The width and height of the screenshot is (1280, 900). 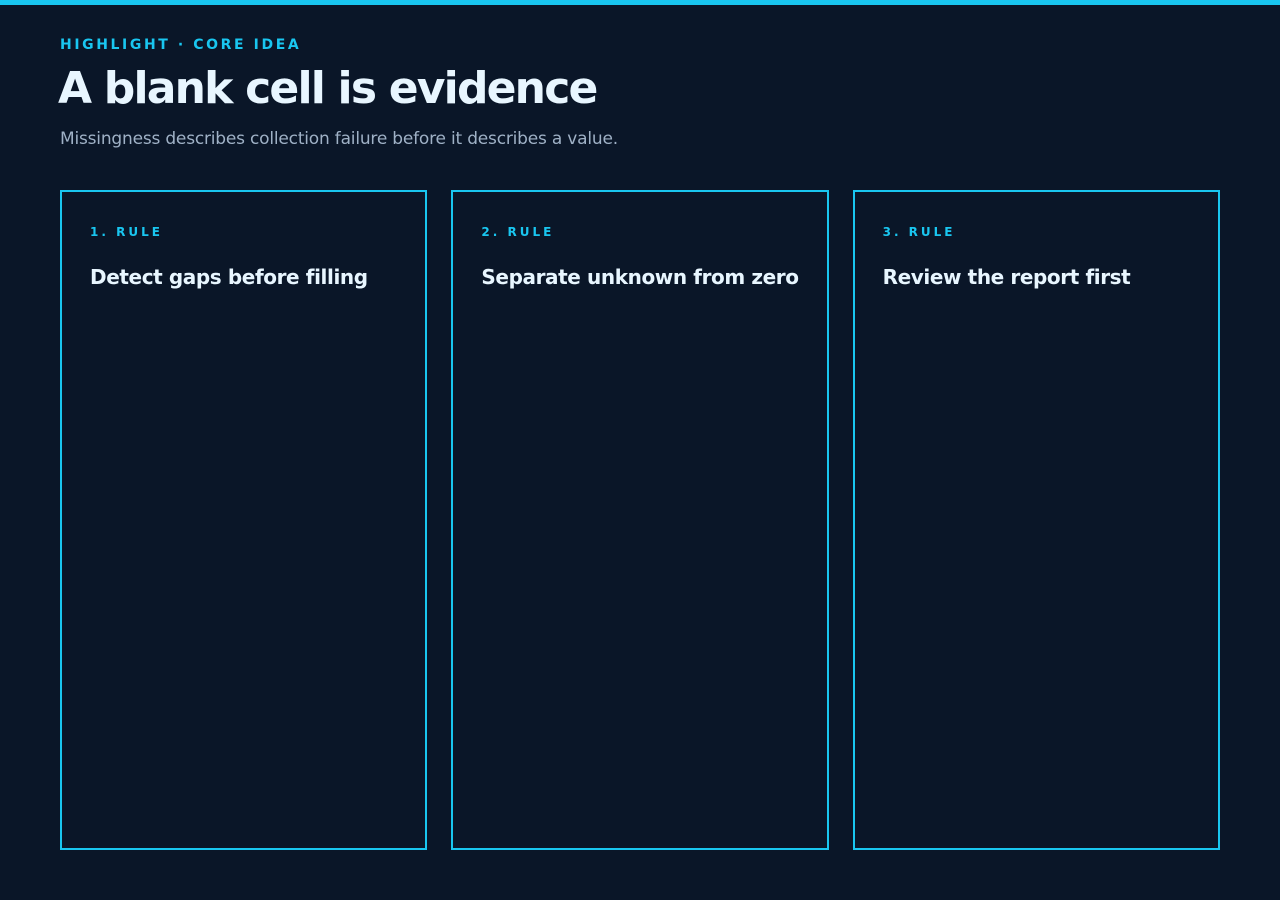 What do you see at coordinates (1006, 277) in the screenshot?
I see `rule-card-title: Review the report first` at bounding box center [1006, 277].